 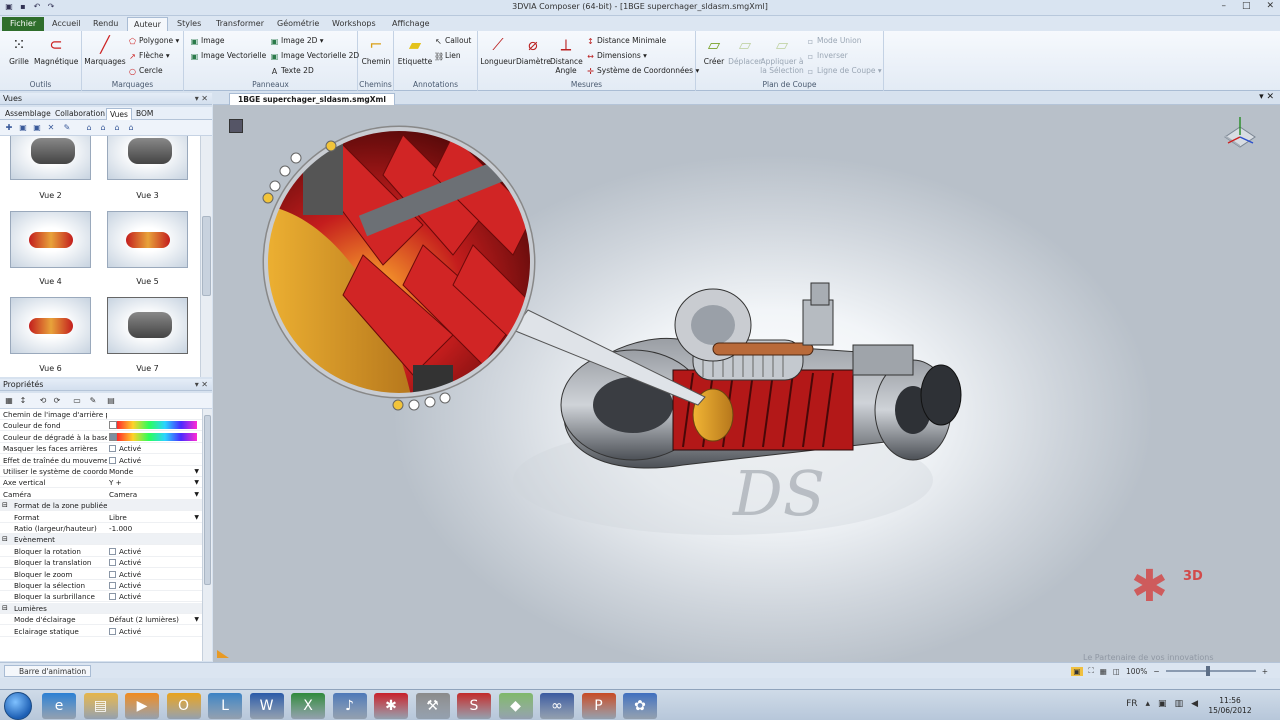 What do you see at coordinates (155, 471) in the screenshot?
I see `property-value: Monde ▼` at bounding box center [155, 471].